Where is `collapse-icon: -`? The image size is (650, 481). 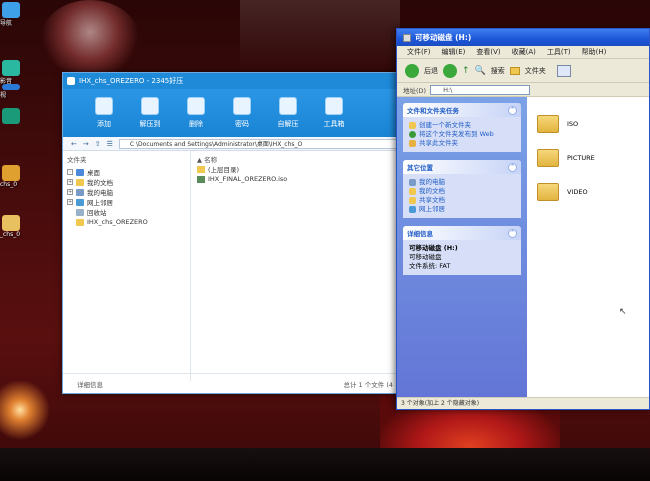 collapse-icon: - is located at coordinates (70, 172).